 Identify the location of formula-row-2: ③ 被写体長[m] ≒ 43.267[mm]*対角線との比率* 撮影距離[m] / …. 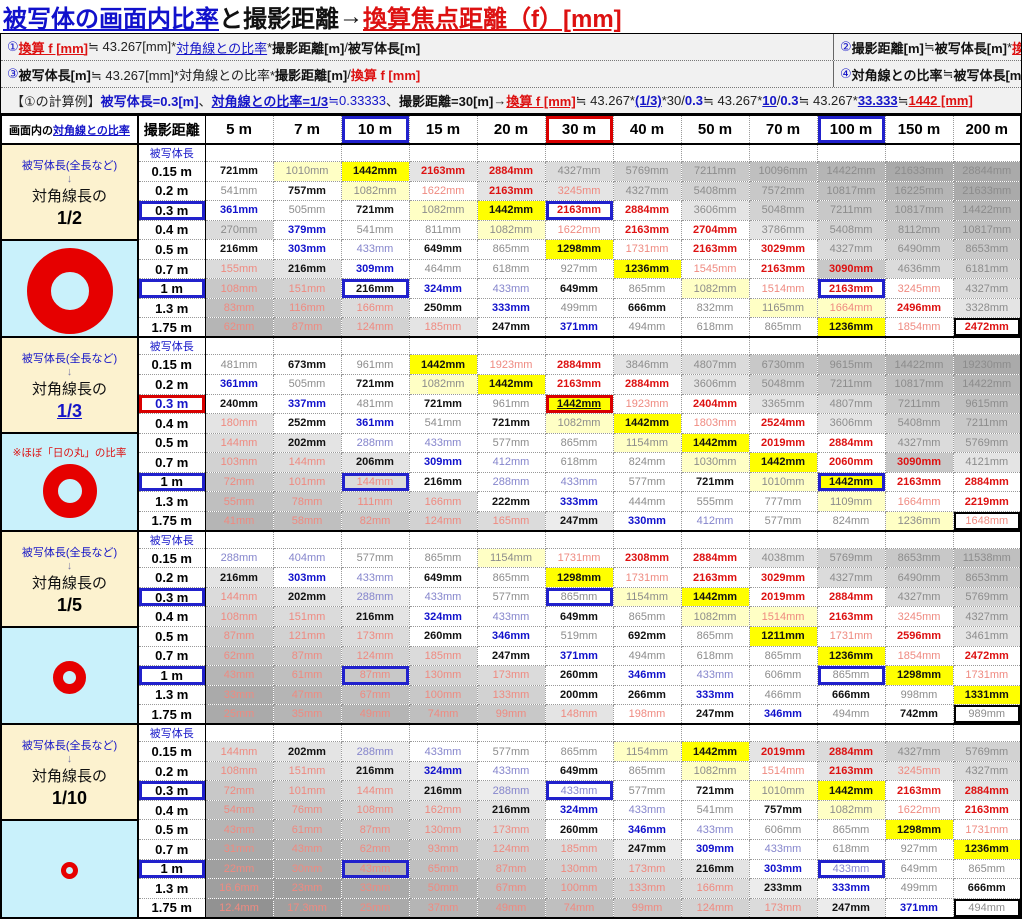
(511, 74).